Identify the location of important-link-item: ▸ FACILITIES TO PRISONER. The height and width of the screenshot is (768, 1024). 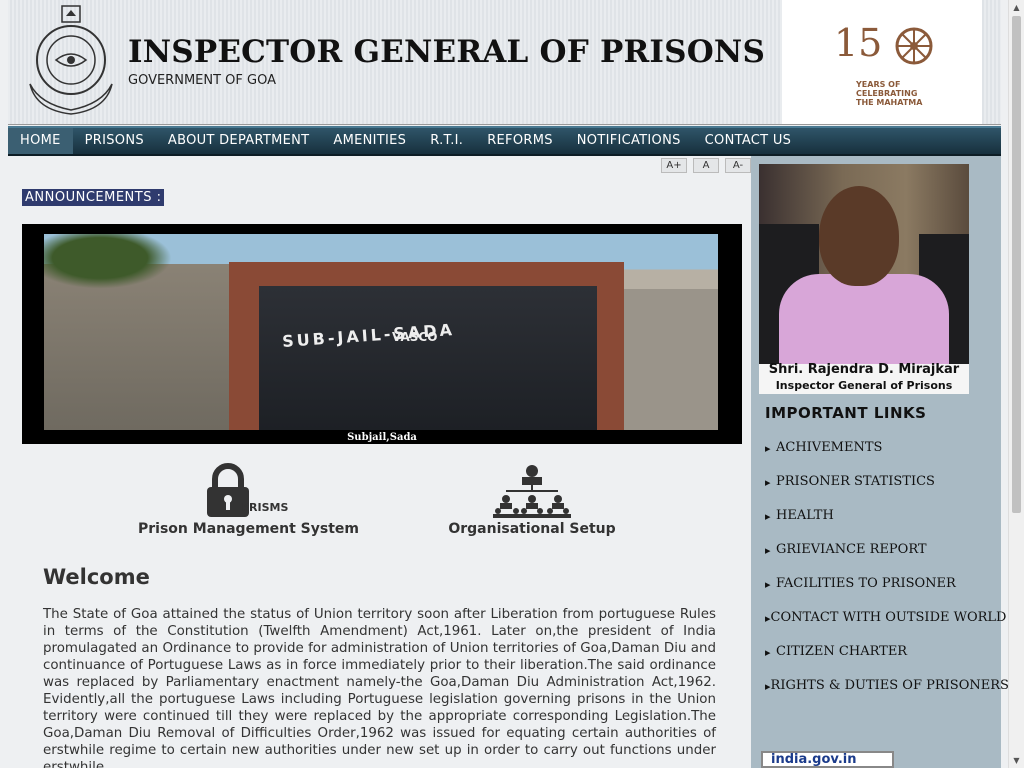
(882, 593).